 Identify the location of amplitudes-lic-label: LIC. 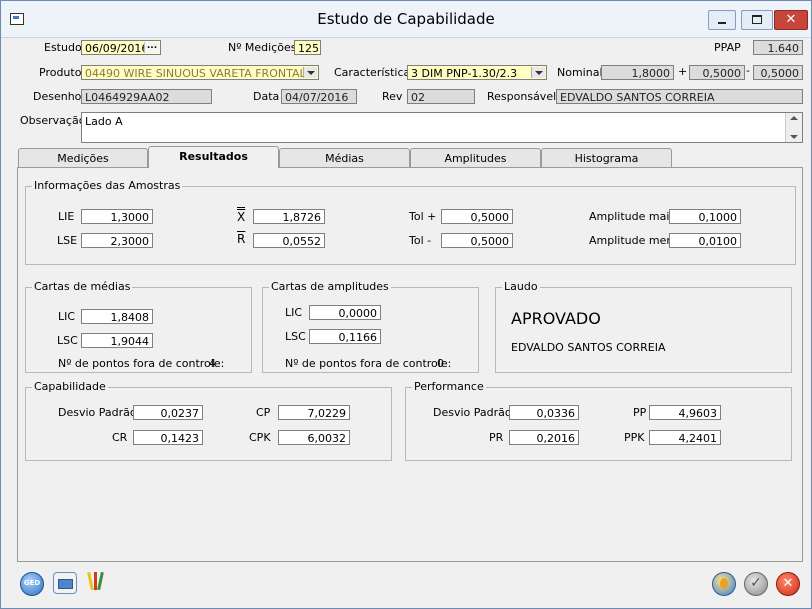
(294, 312).